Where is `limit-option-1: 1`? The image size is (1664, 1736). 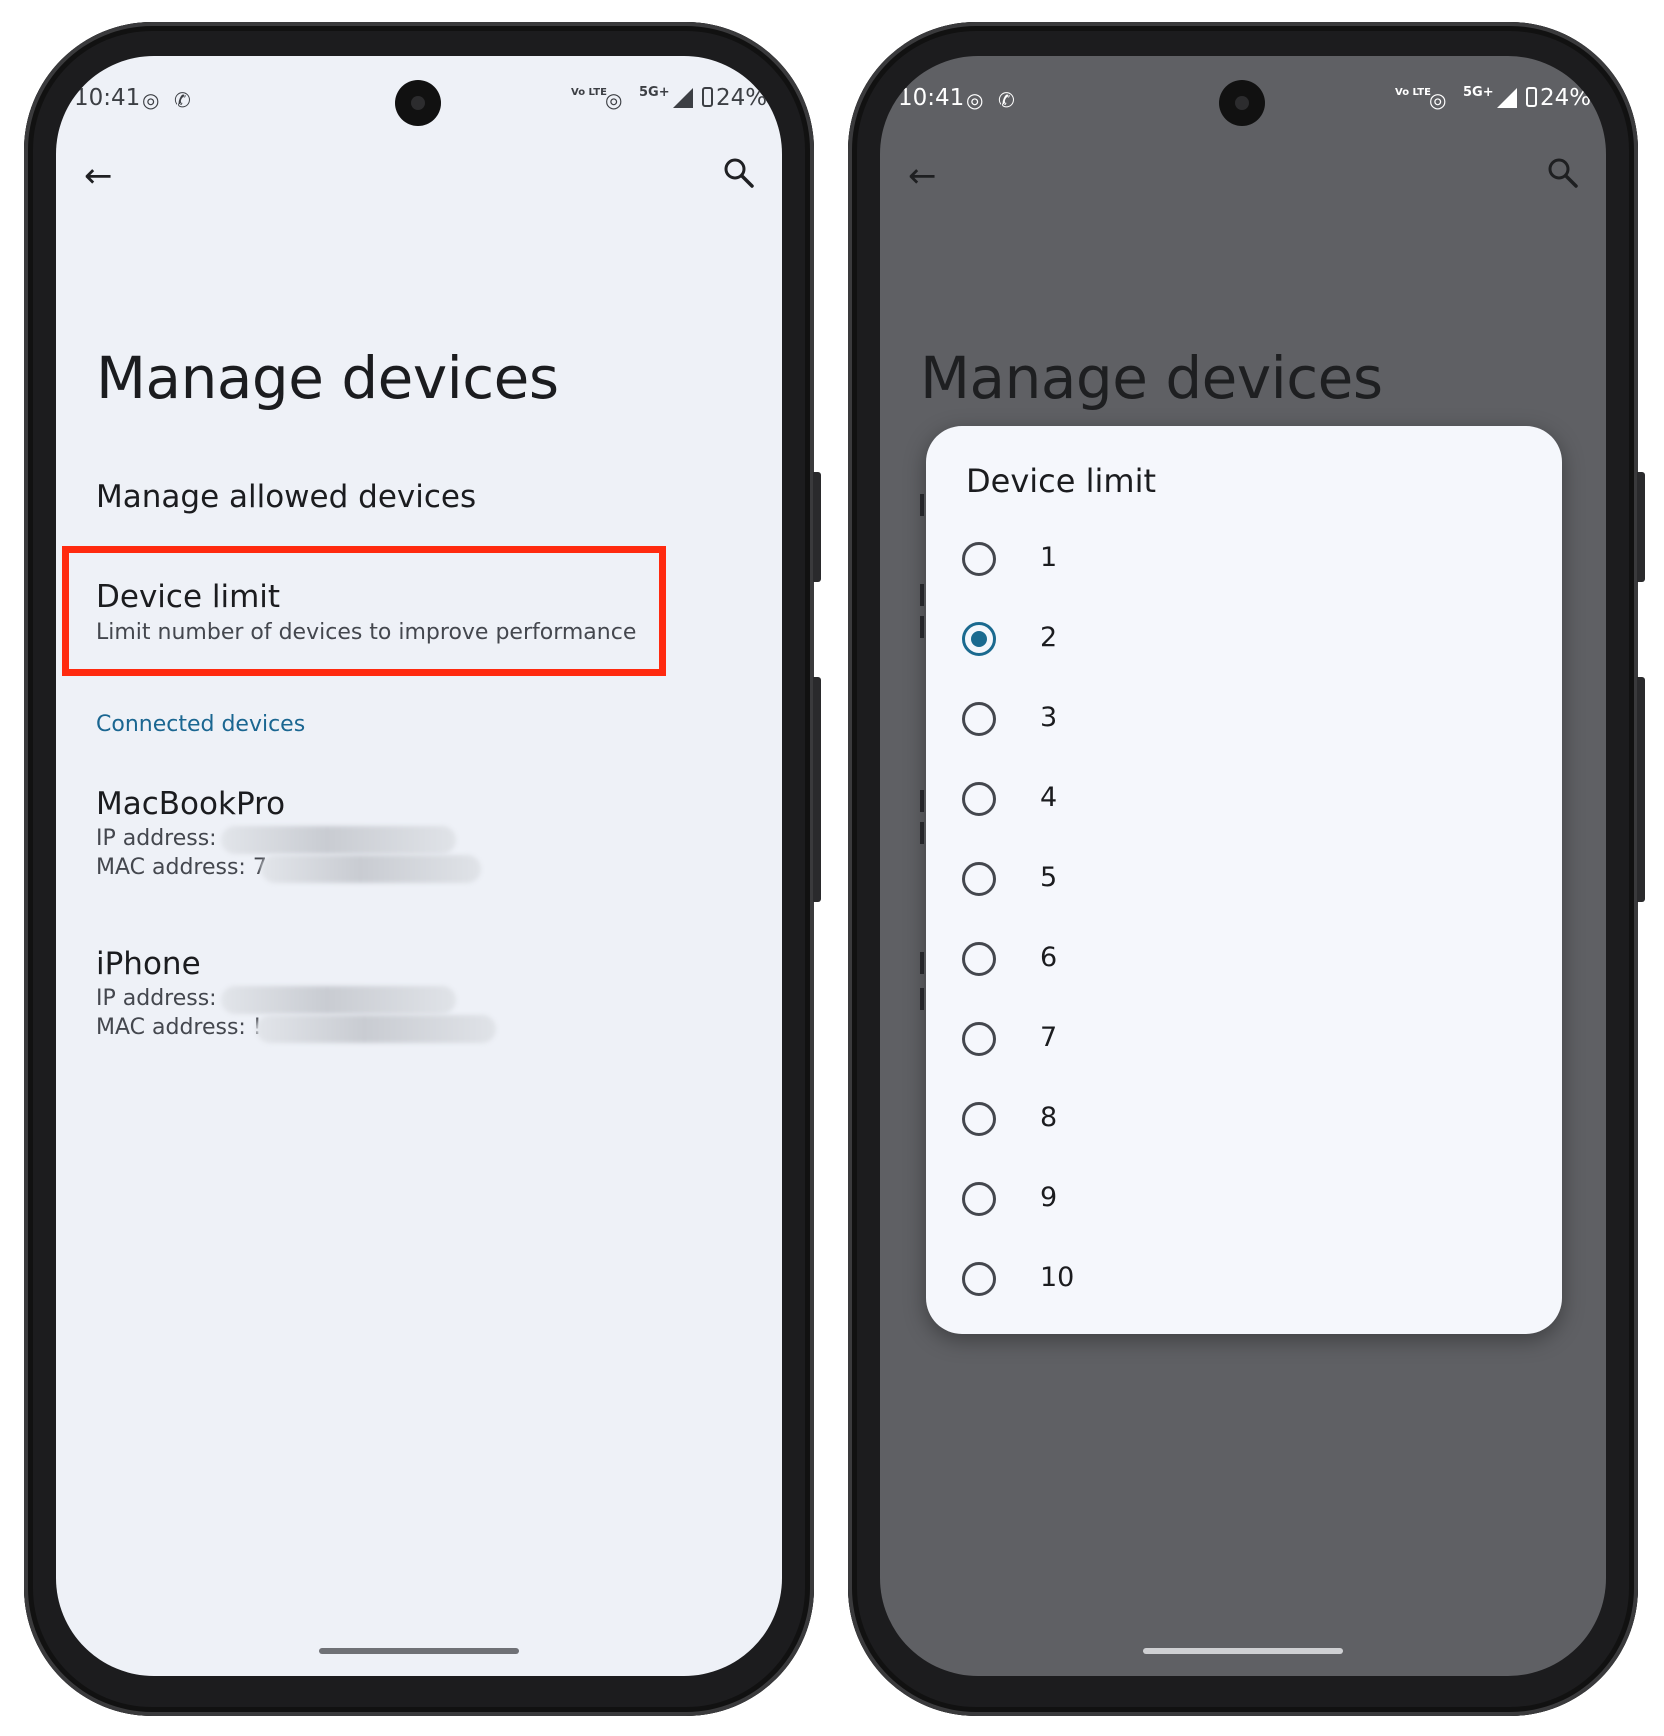 limit-option-1: 1 is located at coordinates (1242, 566).